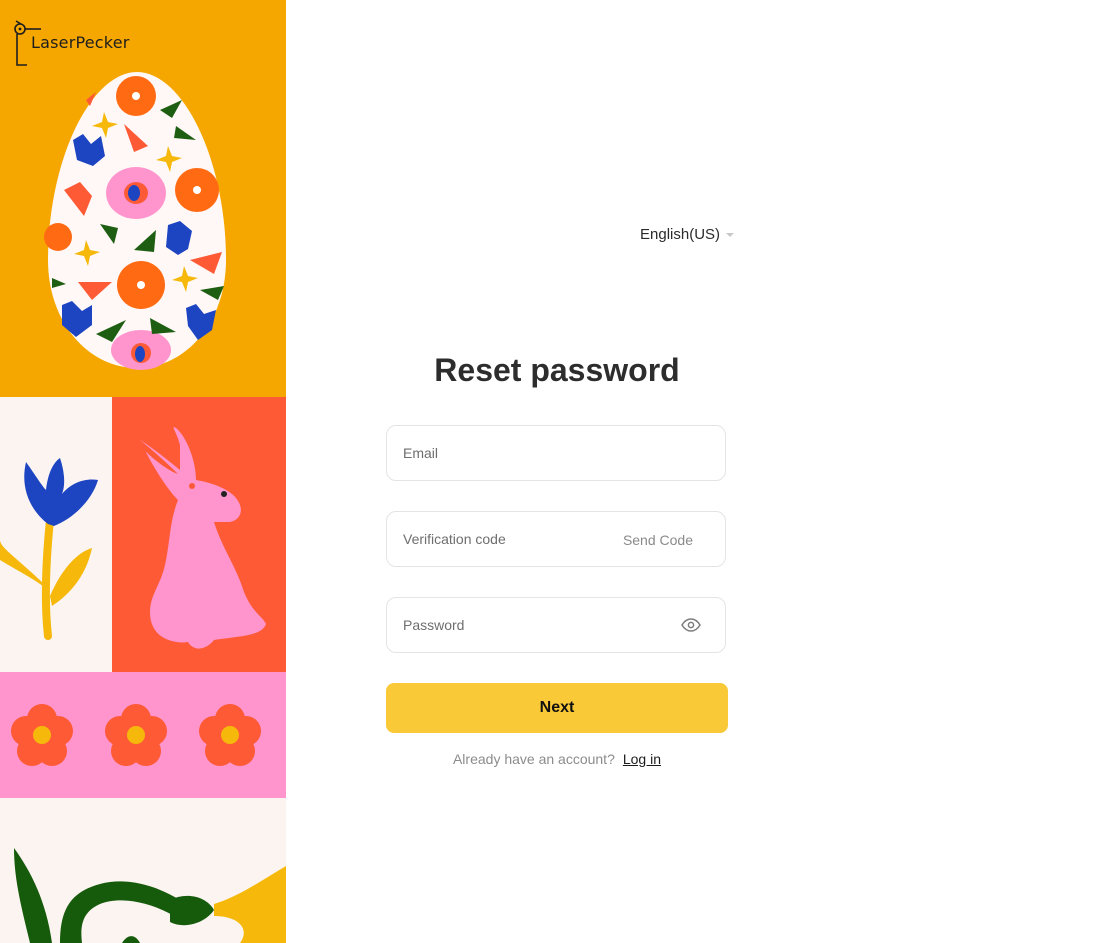  What do you see at coordinates (508, 539) in the screenshot?
I see `verification-code-input` at bounding box center [508, 539].